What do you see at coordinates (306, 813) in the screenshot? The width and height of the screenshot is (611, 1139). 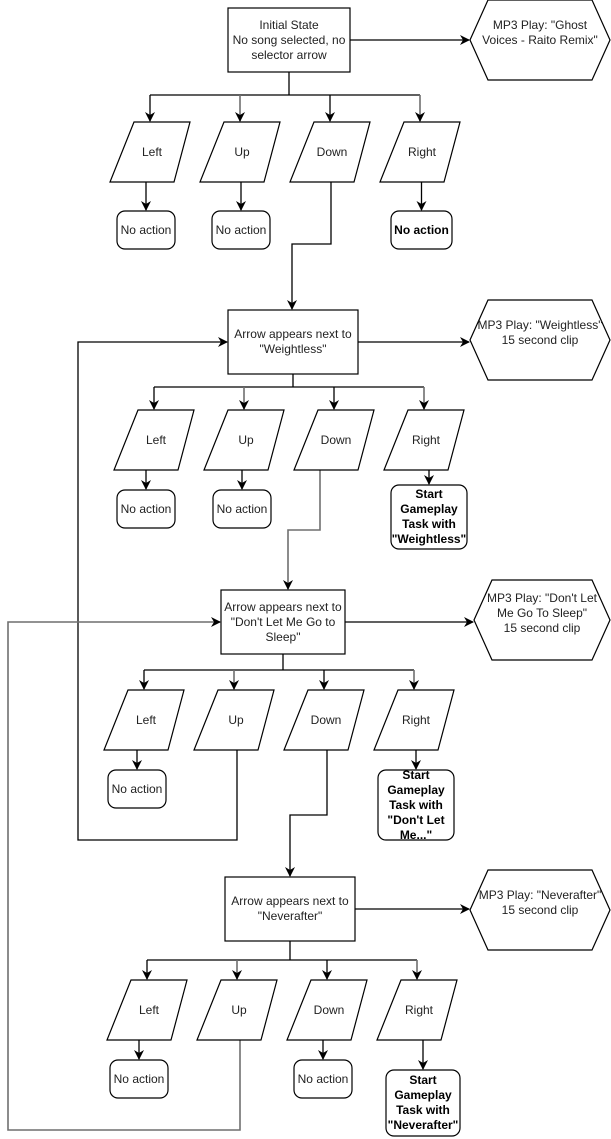 I see `edge-down-dontletme-to-neverafter` at bounding box center [306, 813].